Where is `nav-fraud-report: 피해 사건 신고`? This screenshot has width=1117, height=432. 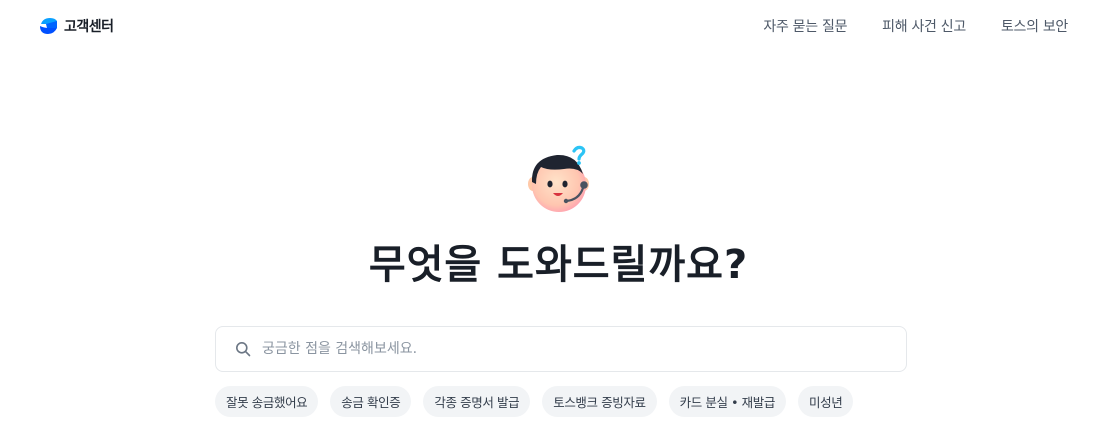
nav-fraud-report: 피해 사건 신고 is located at coordinates (924, 26).